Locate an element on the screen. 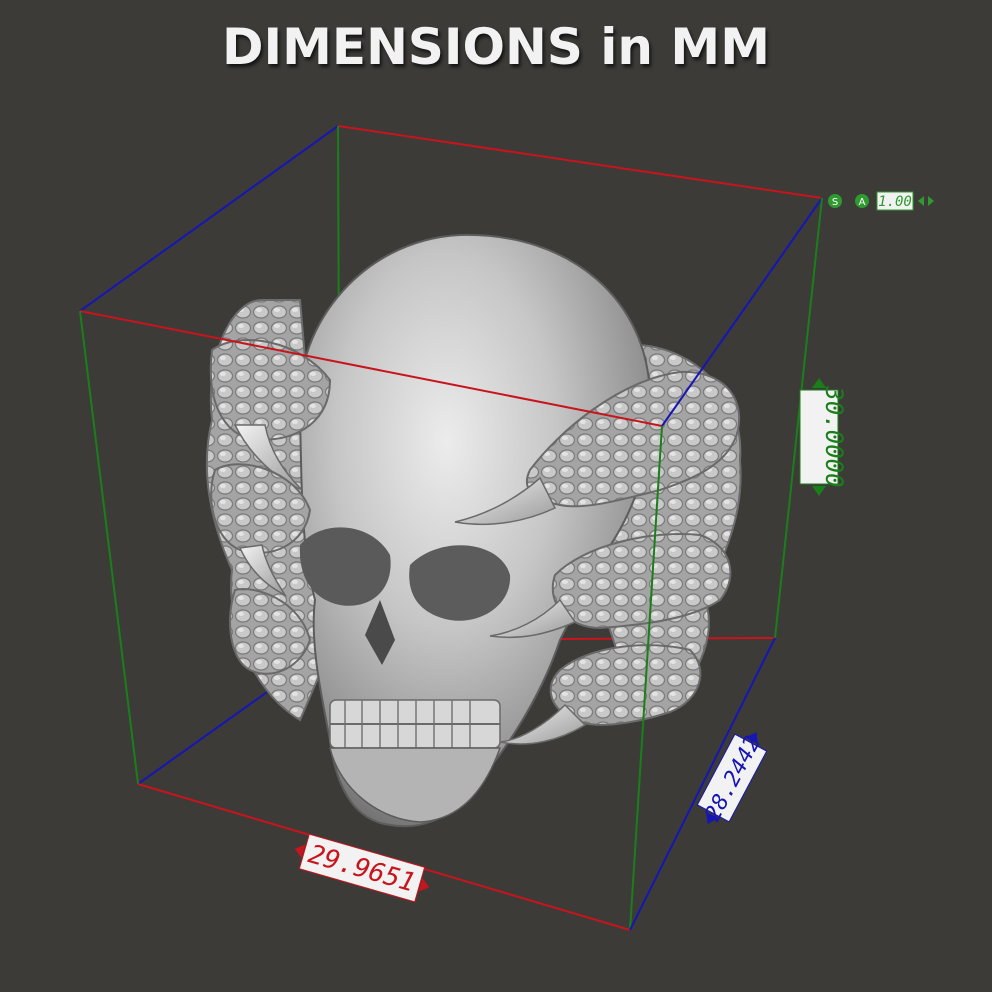 The image size is (992, 992). s-toggle-label: S is located at coordinates (835, 202).